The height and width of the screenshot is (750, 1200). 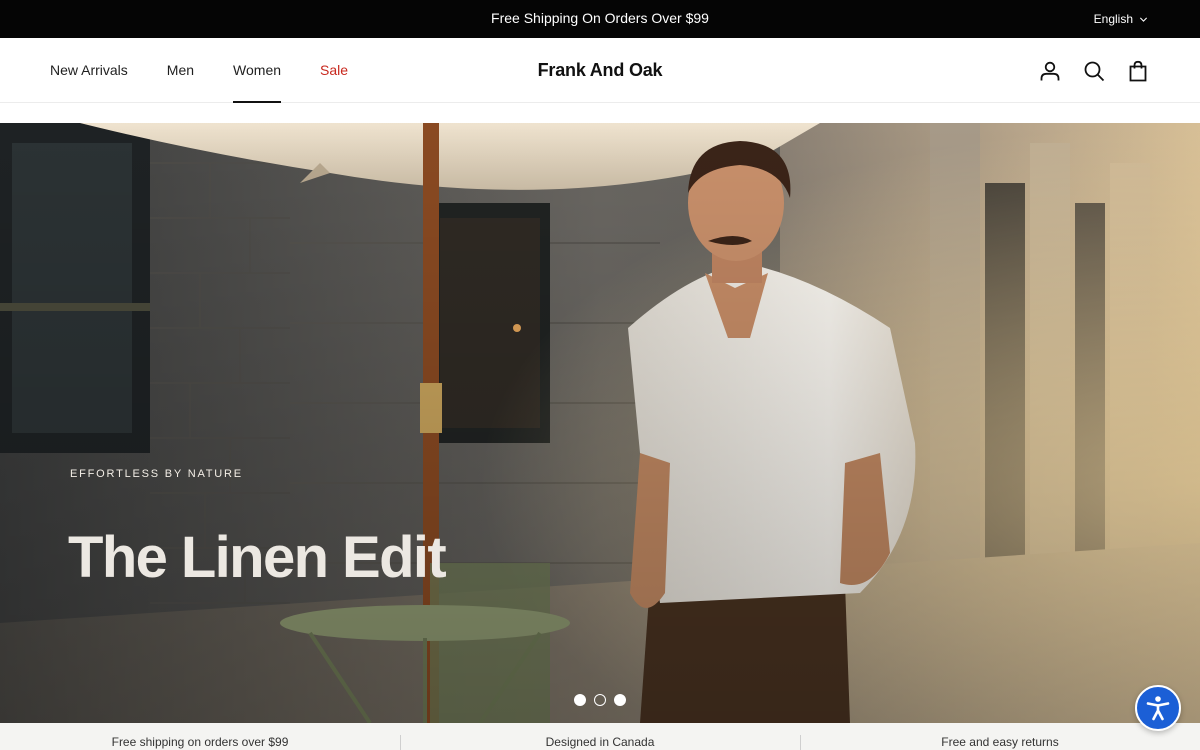 What do you see at coordinates (200, 742) in the screenshot?
I see `value-prop-shipping: Free shipping on orders over $99` at bounding box center [200, 742].